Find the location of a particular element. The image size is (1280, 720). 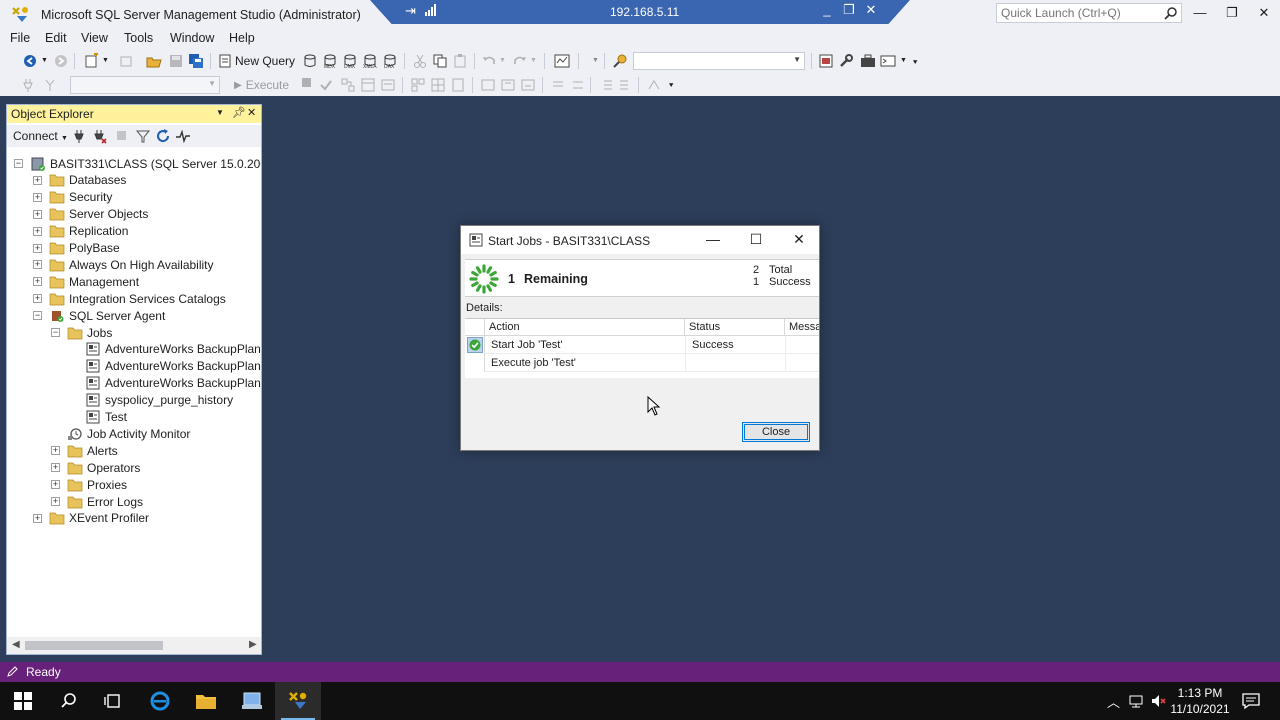

chevron-up-icon: ︿ is located at coordinates (1113, 701).